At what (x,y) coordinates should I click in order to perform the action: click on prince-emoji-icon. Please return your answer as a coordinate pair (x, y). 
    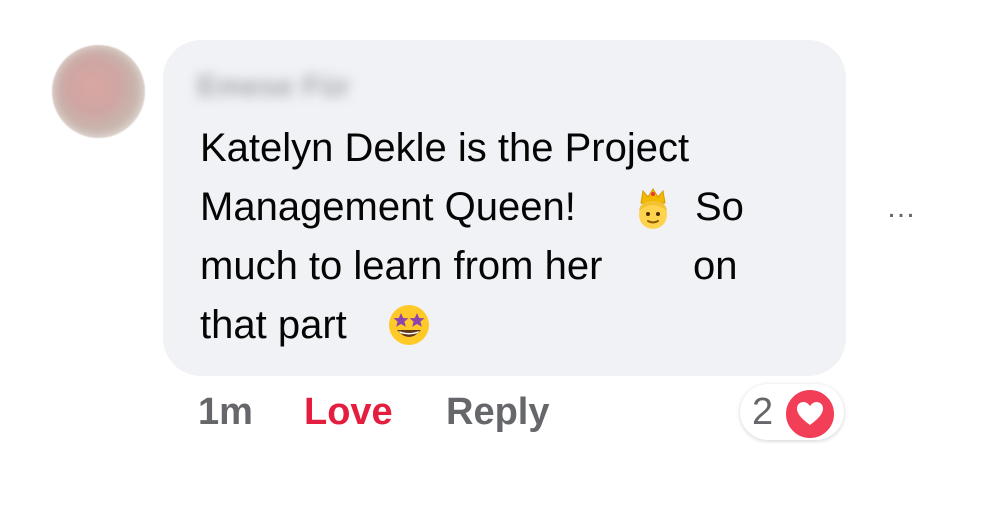
    Looking at the image, I should click on (653, 208).